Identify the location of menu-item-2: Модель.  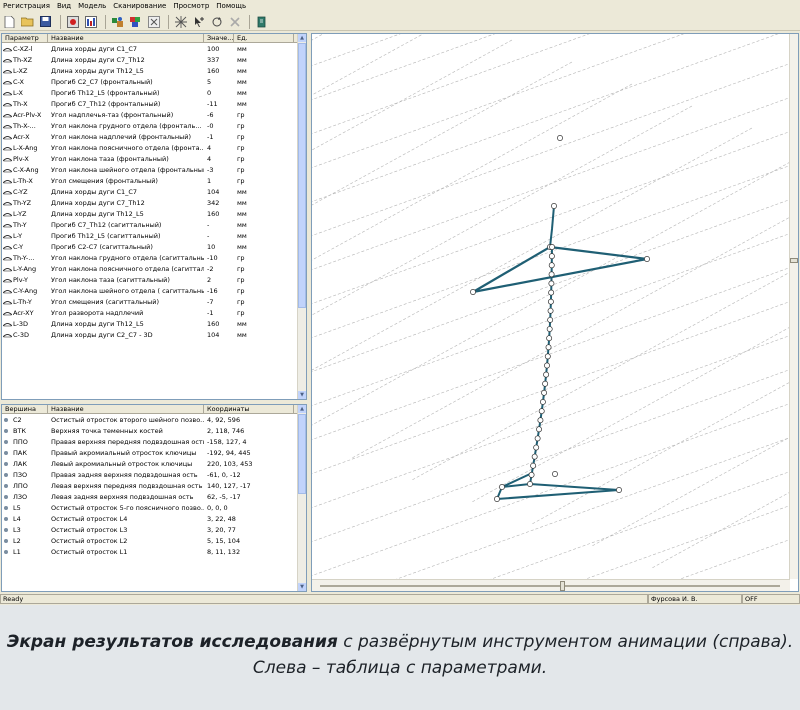
(92, 6).